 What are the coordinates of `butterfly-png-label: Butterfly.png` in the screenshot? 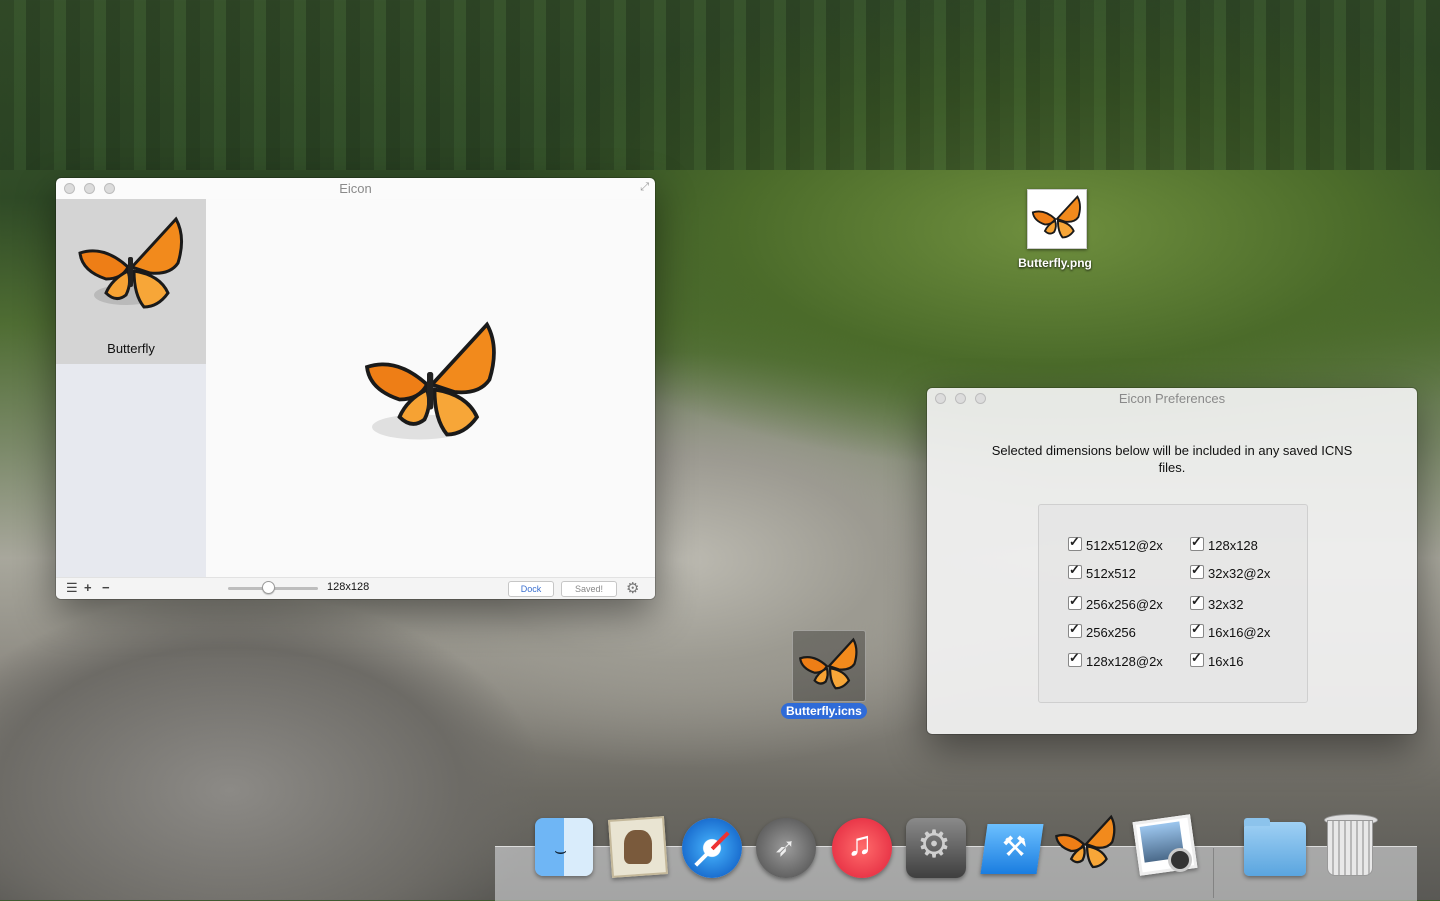 It's located at (1055, 263).